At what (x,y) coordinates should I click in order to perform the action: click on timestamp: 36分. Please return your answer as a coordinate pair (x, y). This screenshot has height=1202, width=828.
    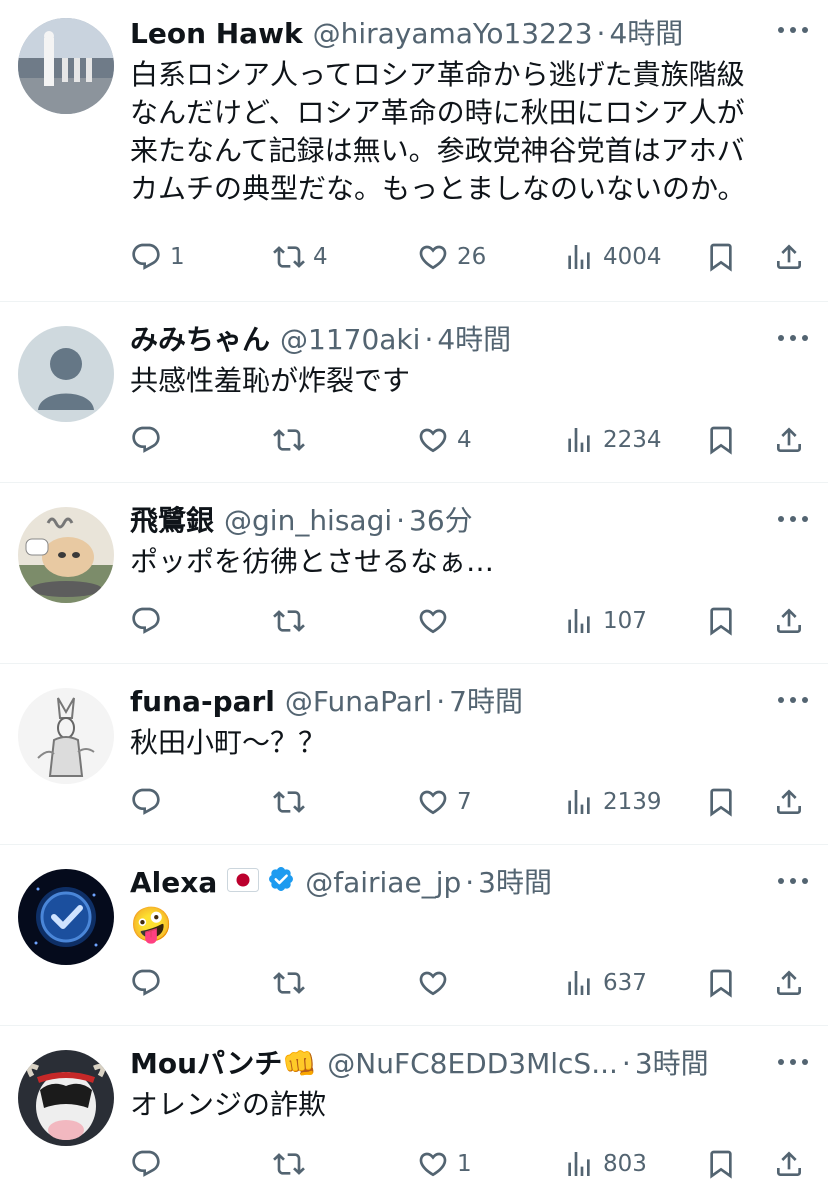
    Looking at the image, I should click on (441, 521).